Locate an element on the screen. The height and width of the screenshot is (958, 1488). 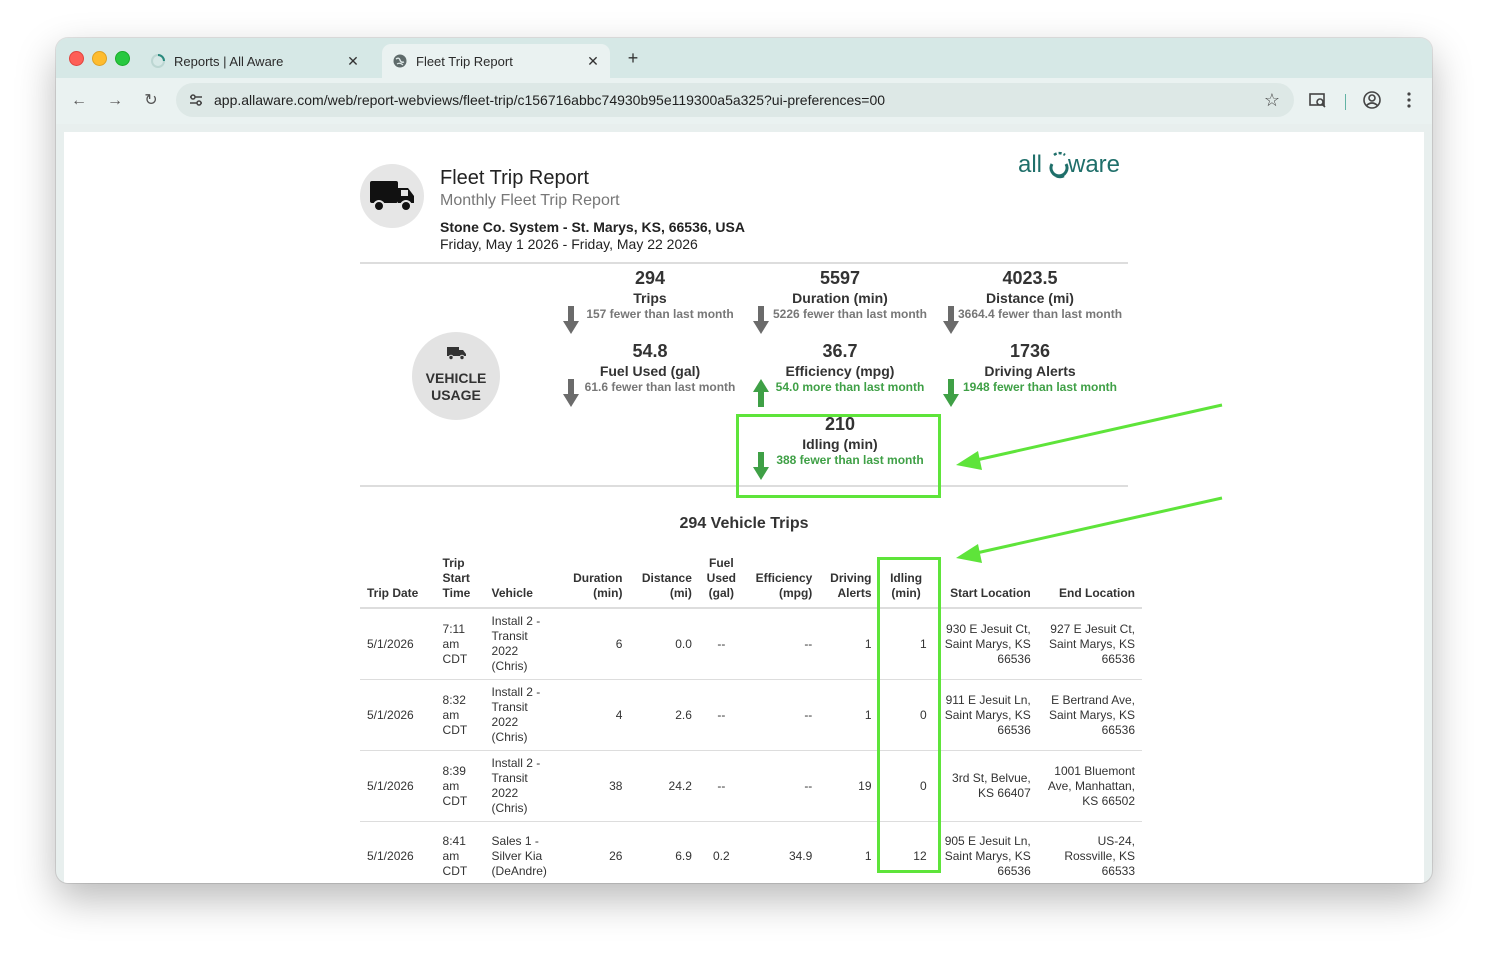
report-date-range: Friday, May 1 2026 - Friday, May 22 2026 is located at coordinates (569, 244).